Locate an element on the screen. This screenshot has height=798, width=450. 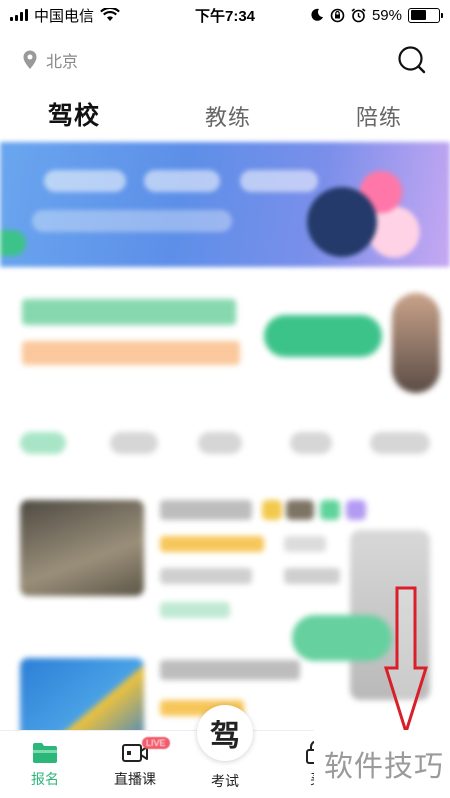
rotation-lock-icon is located at coordinates (337, 15).